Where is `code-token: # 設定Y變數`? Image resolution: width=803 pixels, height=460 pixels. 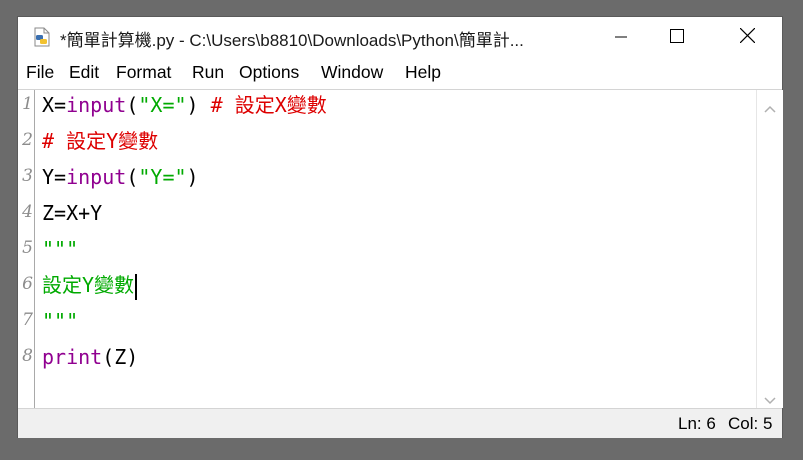 code-token: # 設定Y變數 is located at coordinates (100, 141).